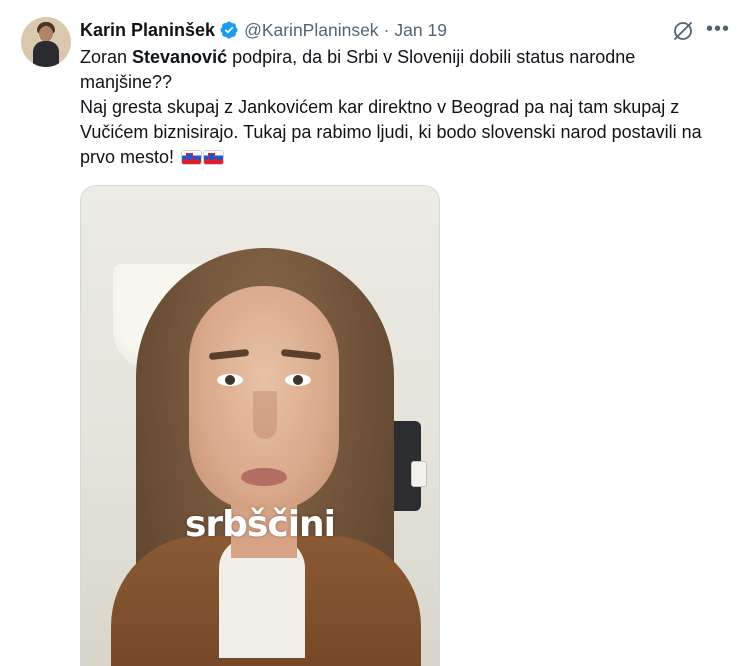 This screenshot has height=666, width=750. I want to click on right-eye, so click(298, 380).